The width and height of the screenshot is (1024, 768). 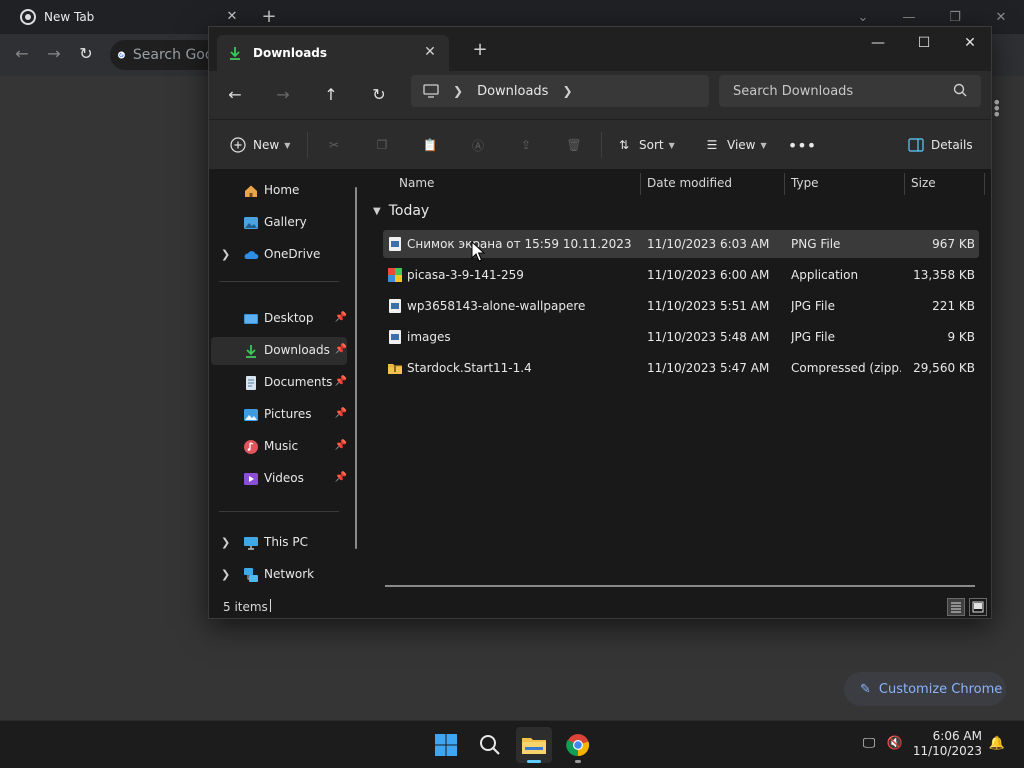 I want to click on gallery-icon, so click(x=251, y=223).